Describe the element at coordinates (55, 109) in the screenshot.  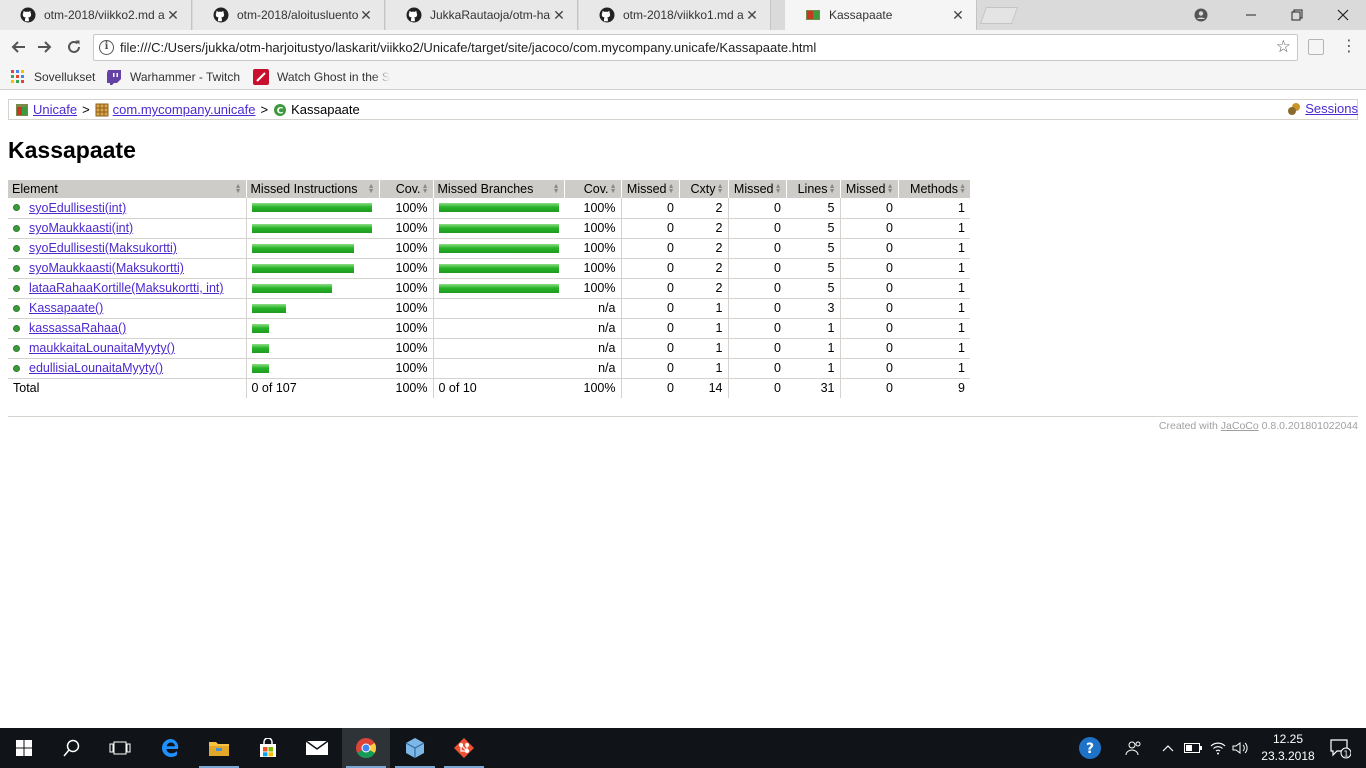
I see `breadcrumb-root-link: Unicafe` at that location.